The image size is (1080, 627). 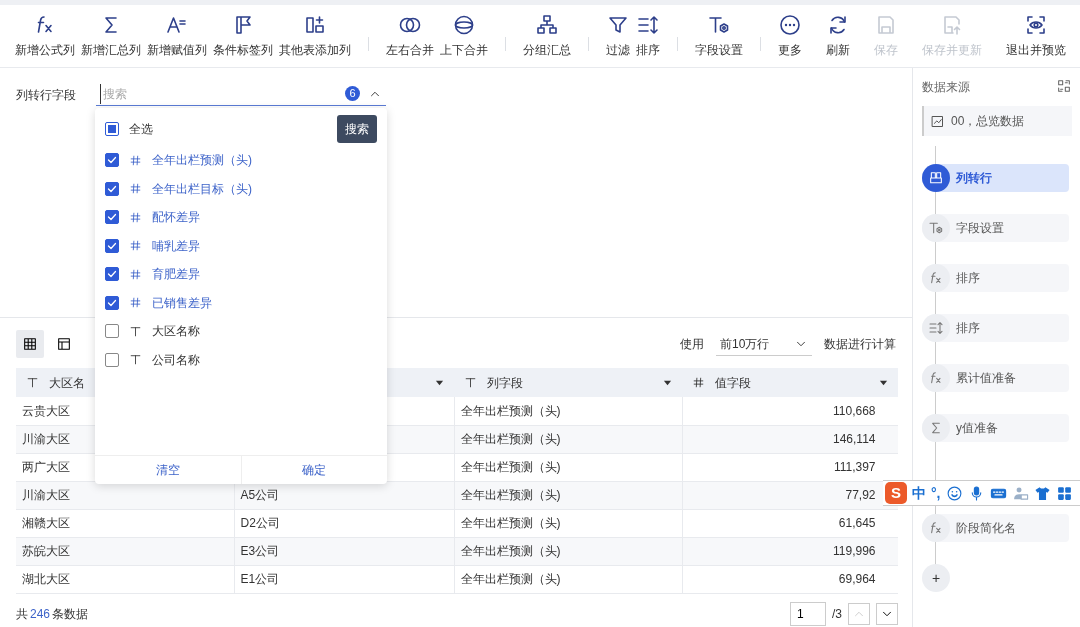 I want to click on table-cell: 两广大区, so click(x=46, y=467).